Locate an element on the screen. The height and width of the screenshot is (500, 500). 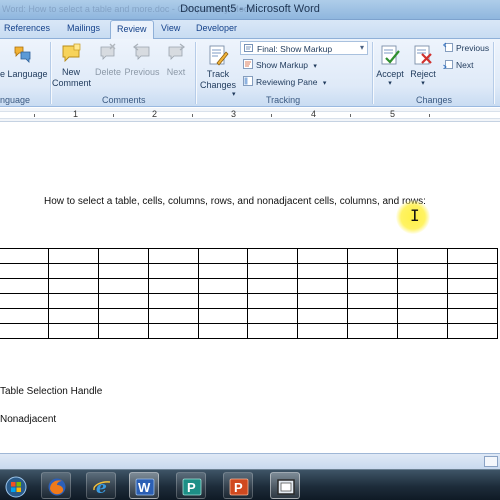
table-selection-handle-text: Table Selection Handle is located at coordinates (51, 391).